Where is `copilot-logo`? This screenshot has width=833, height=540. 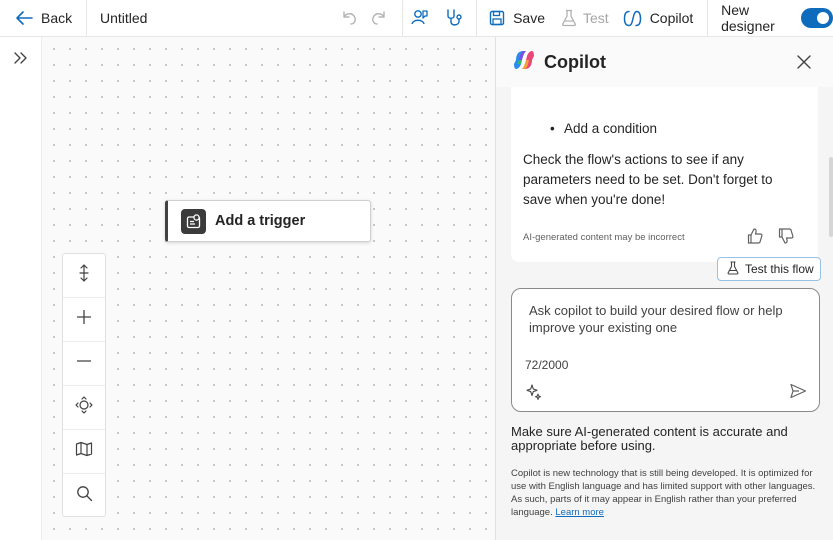
copilot-logo is located at coordinates (524, 62).